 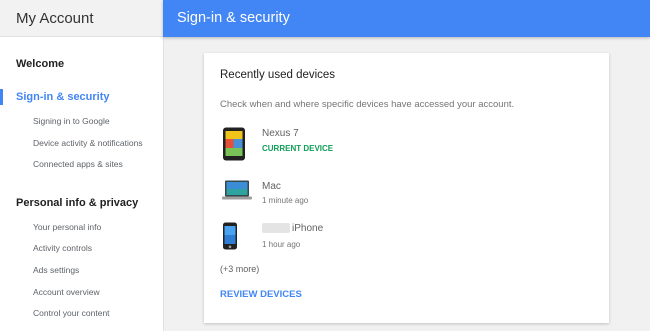 What do you see at coordinates (62, 248) in the screenshot?
I see `sidebar-item-activity-controls: Activity controls` at bounding box center [62, 248].